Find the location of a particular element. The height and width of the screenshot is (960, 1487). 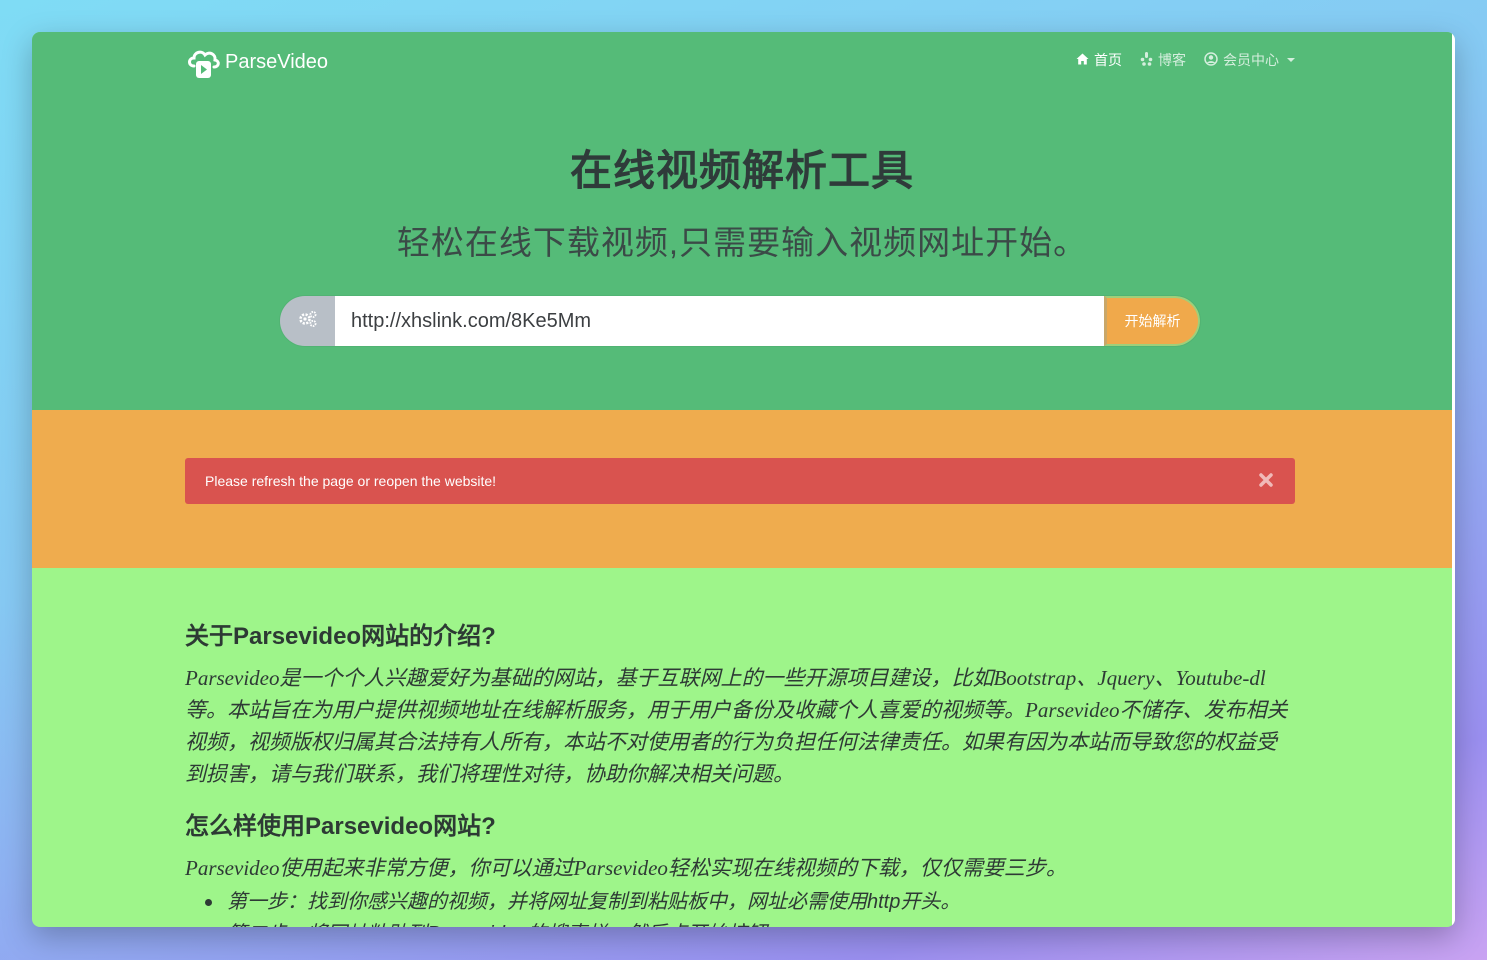

yelp-icon is located at coordinates (1146, 60).